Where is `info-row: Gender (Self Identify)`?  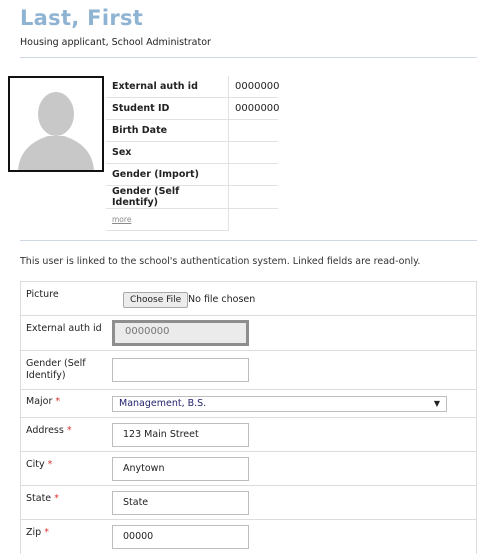
info-row: Gender (Self Identify) is located at coordinates (192, 197).